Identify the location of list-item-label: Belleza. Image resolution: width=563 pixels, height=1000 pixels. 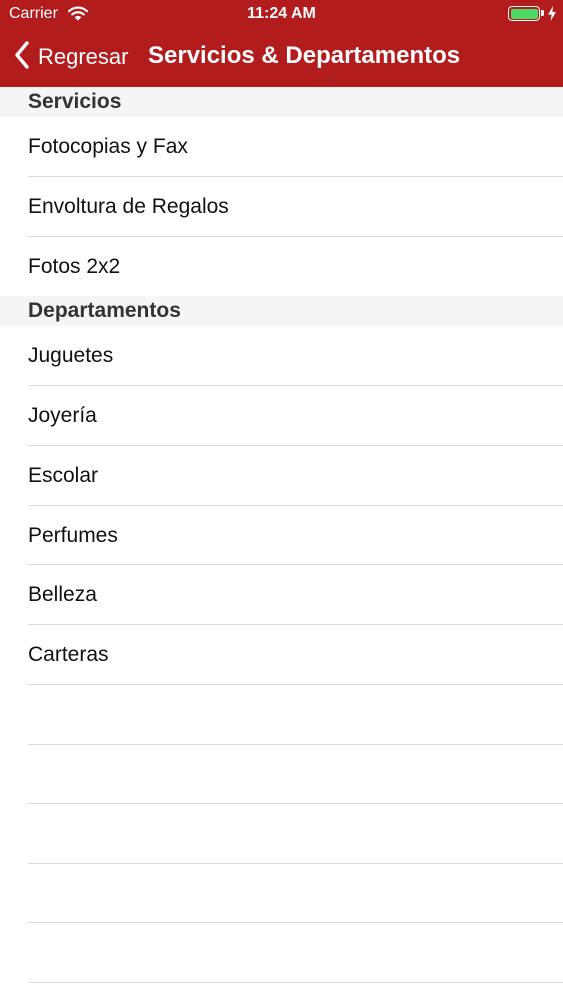
(62, 594).